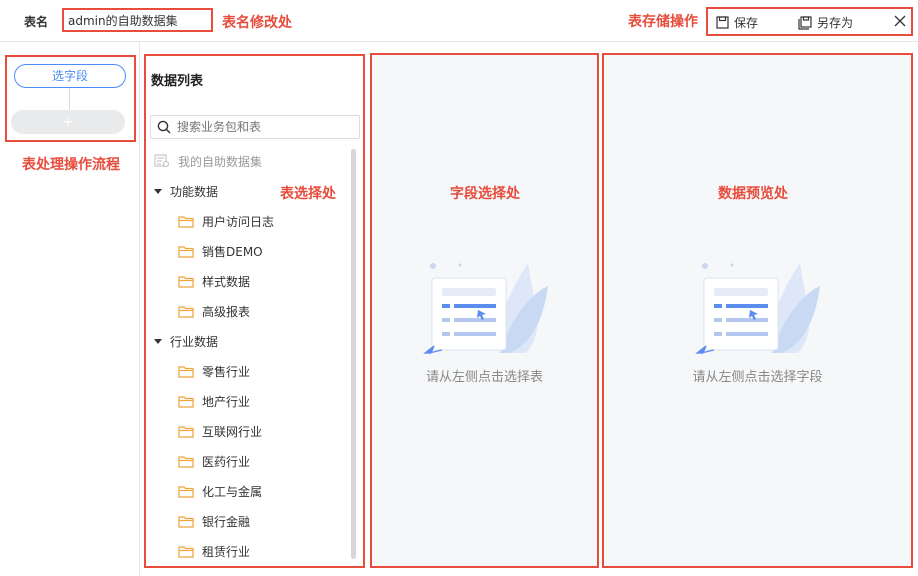  I want to click on table-name-input, so click(137, 20).